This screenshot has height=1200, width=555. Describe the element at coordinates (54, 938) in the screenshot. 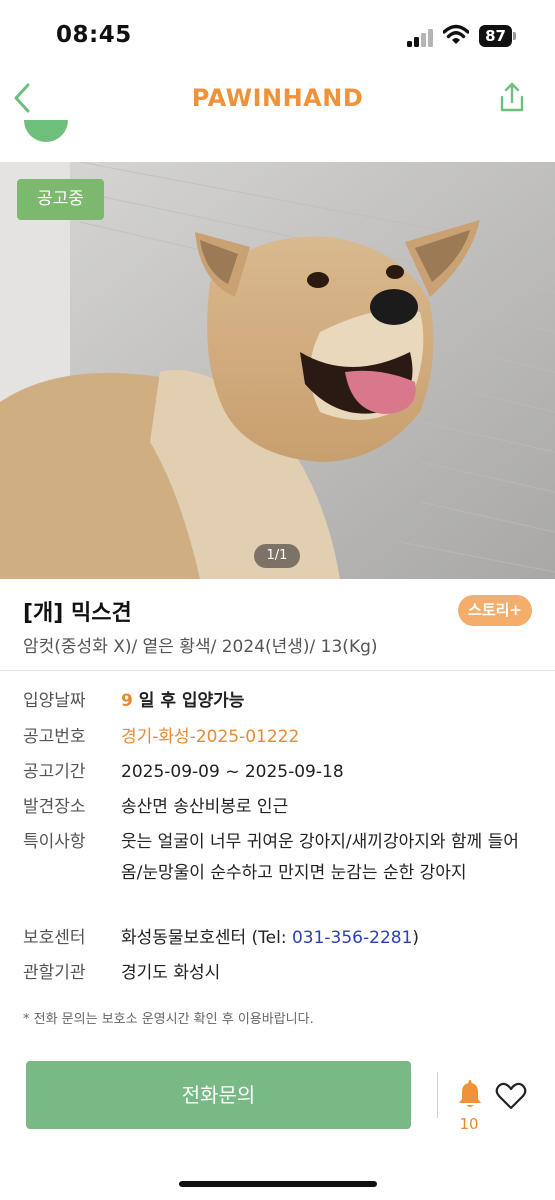

I see `info-label: 보호센터` at that location.